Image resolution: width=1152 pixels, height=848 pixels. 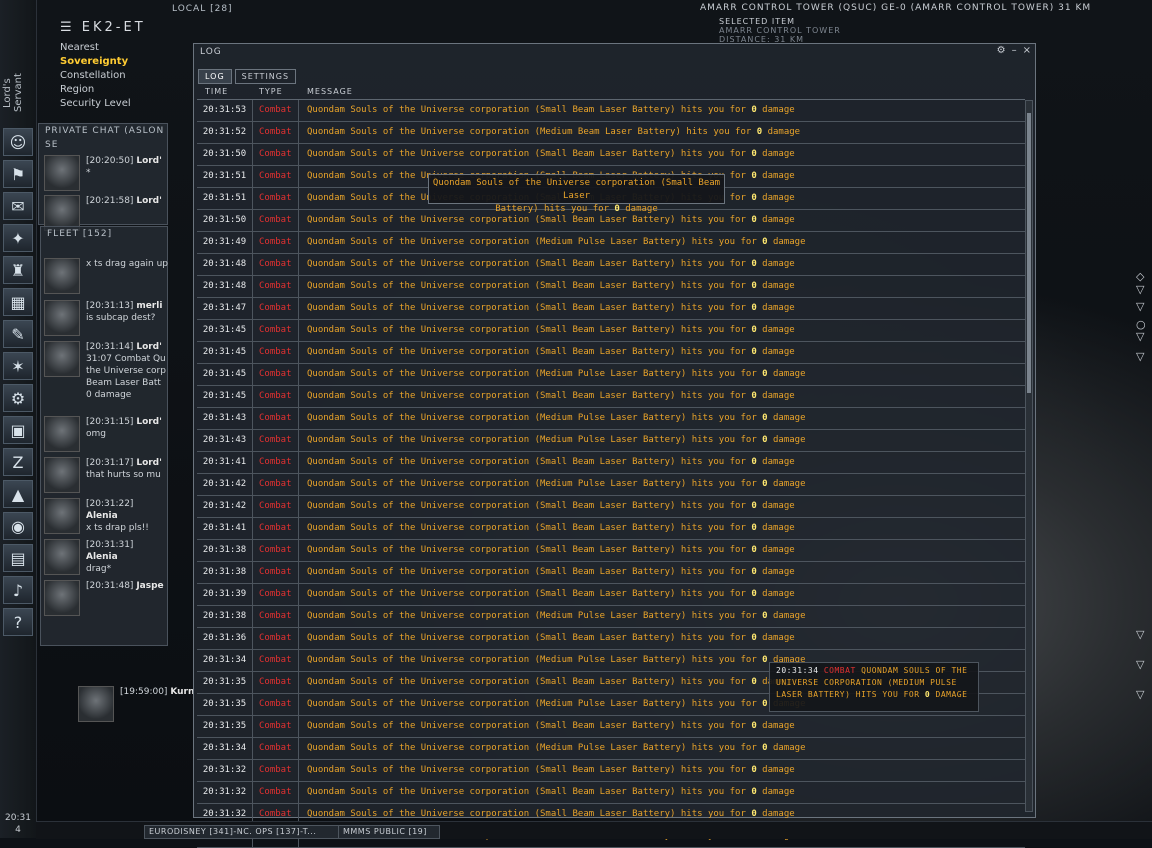 I want to click on notification-time: 20:31:34, so click(x=797, y=670).